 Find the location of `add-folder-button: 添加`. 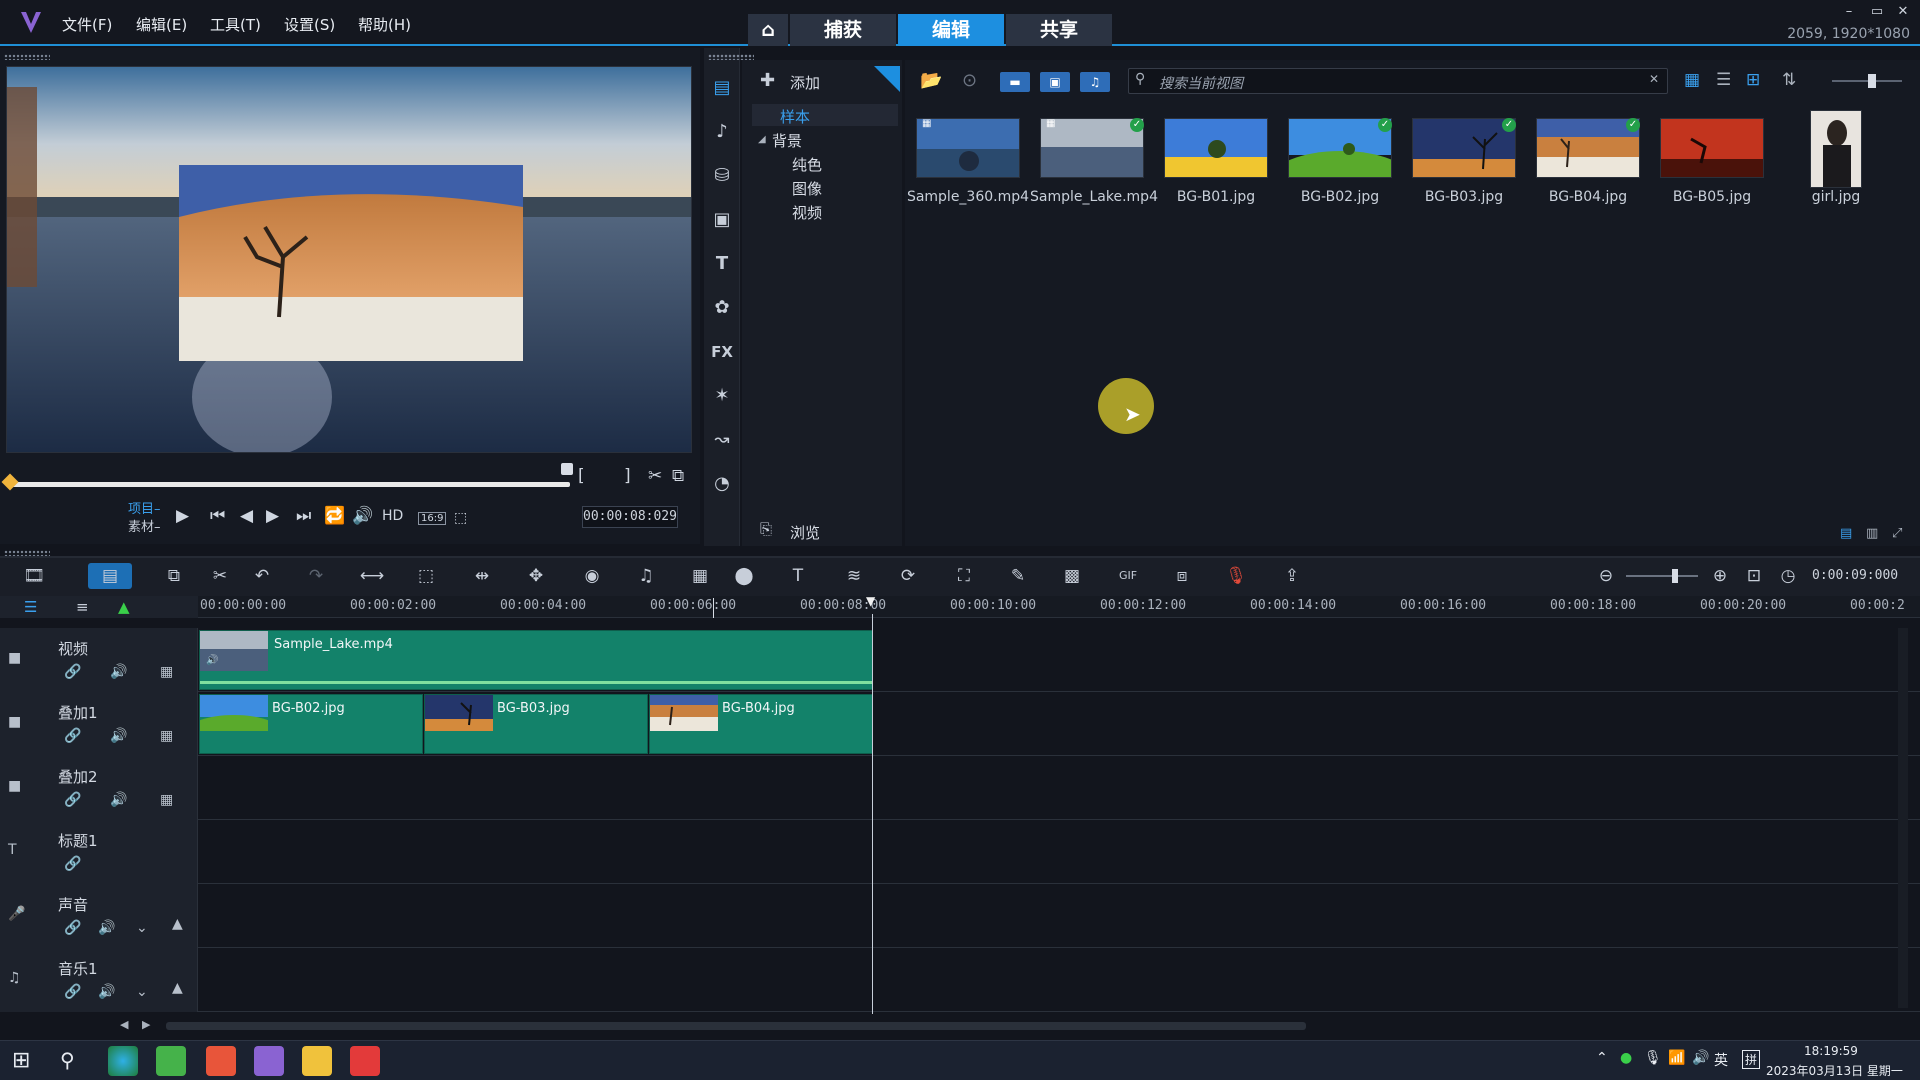

add-folder-button: 添加 is located at coordinates (805, 82).